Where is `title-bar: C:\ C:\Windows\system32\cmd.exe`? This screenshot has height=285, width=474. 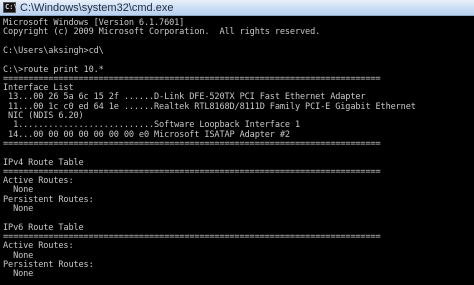
title-bar: C:\ C:\Windows\system32\cmd.exe is located at coordinates (237, 8).